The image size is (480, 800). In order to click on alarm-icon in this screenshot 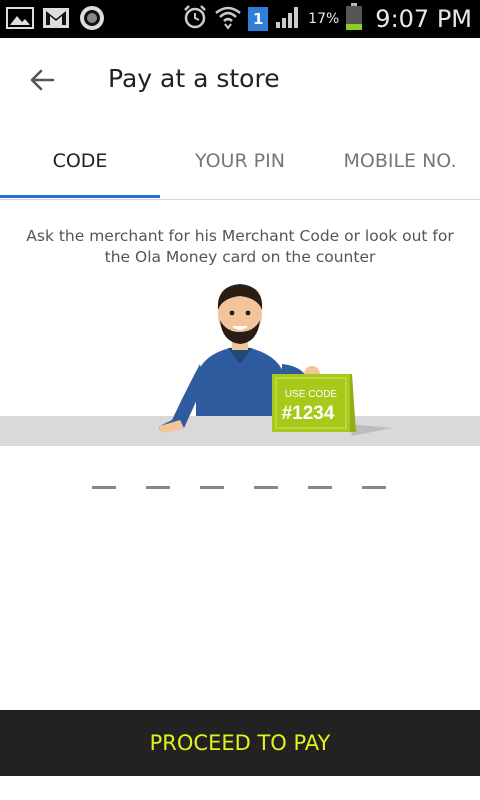, I will do `click(195, 19)`.